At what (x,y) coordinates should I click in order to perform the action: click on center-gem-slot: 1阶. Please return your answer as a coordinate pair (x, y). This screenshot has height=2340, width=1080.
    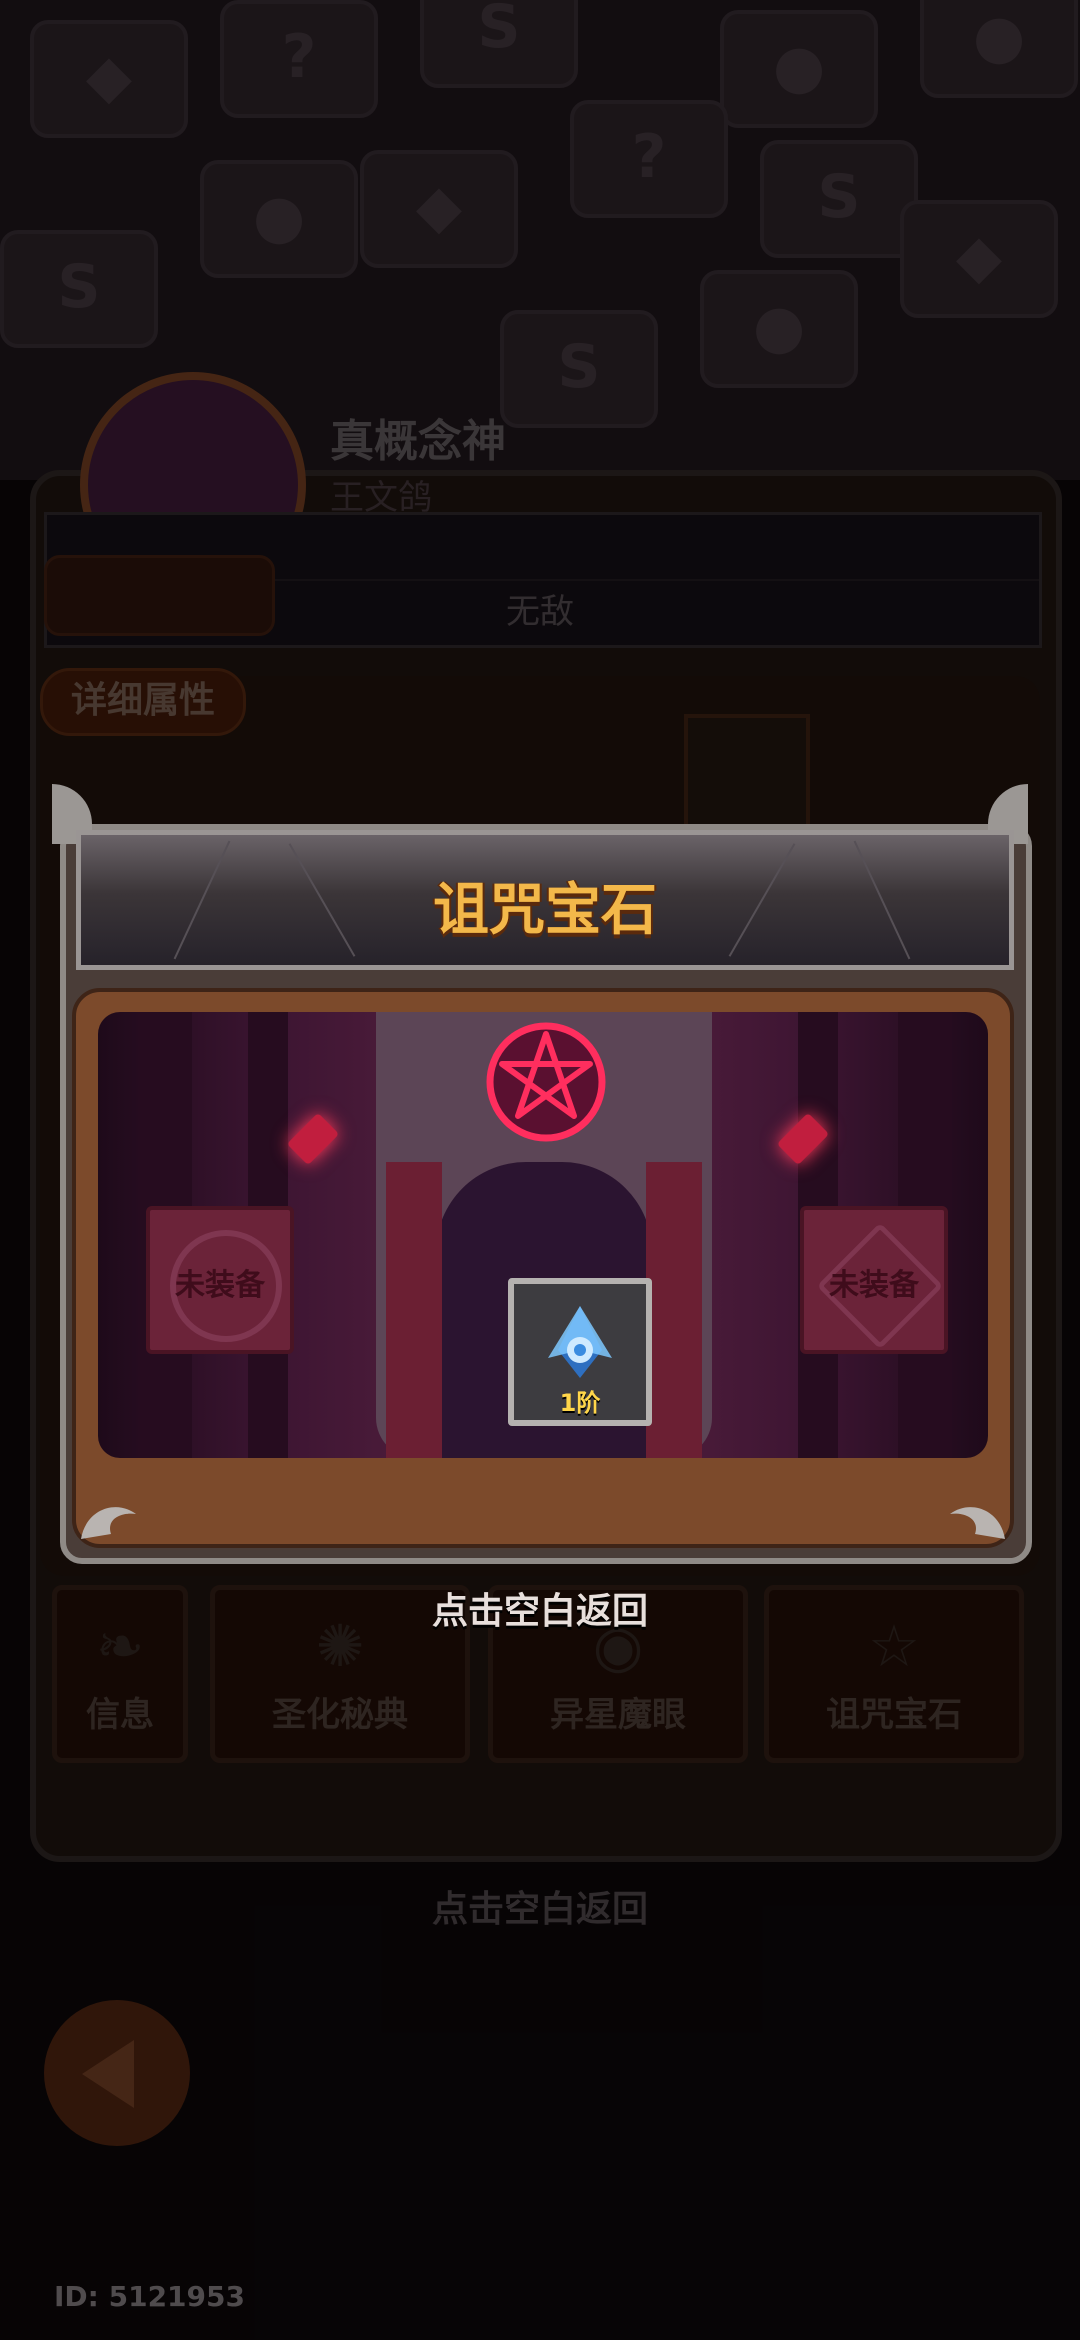
    Looking at the image, I should click on (580, 1352).